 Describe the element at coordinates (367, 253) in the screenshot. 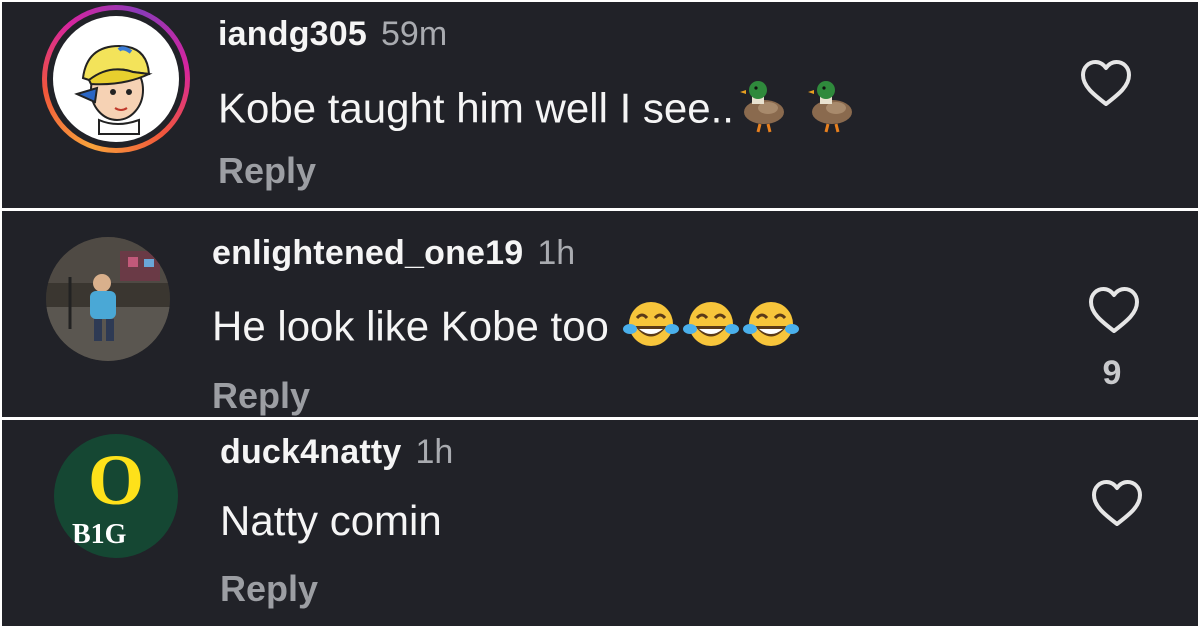

I see `username: enlightened_one19` at that location.